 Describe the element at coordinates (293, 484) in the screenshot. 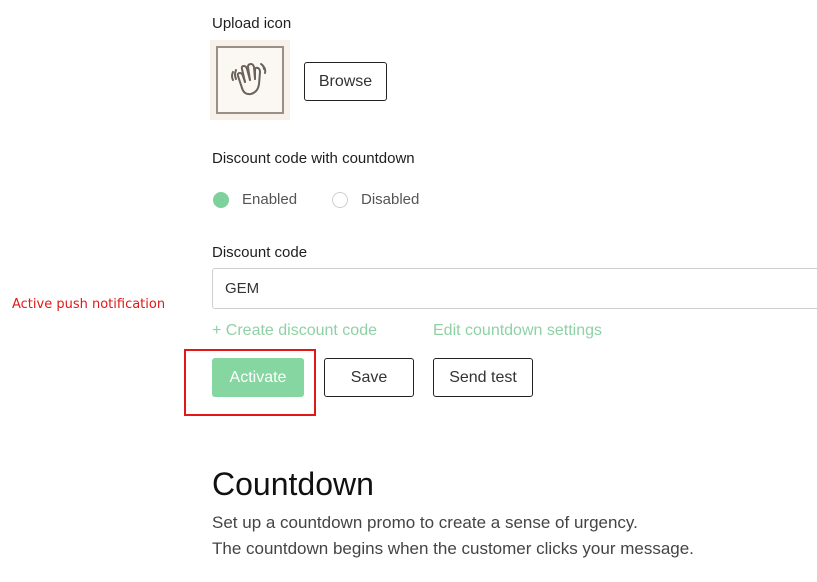

I see `countdown-heading: Countdown` at that location.